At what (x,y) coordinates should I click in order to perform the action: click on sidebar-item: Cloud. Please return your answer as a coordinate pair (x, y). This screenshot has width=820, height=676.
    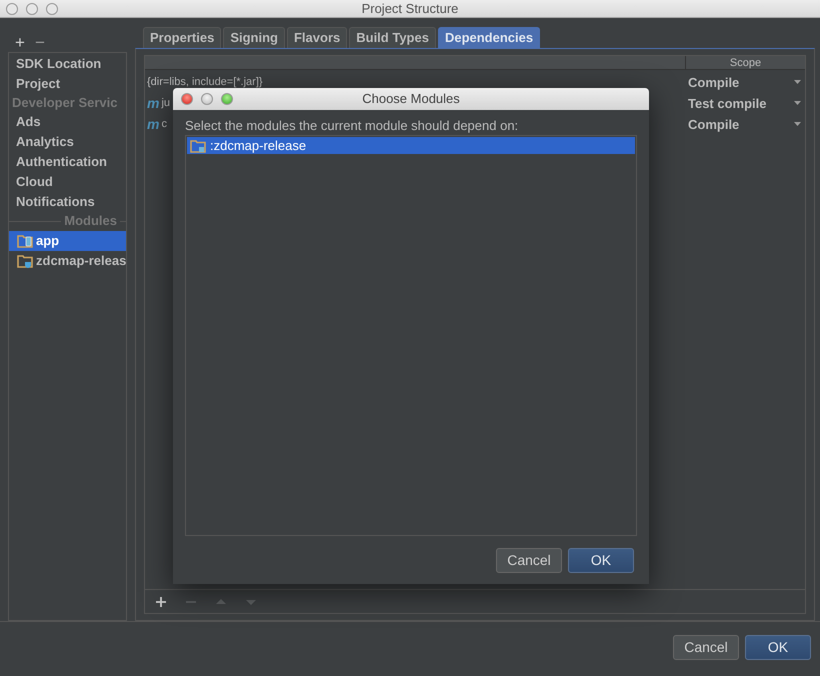
    Looking at the image, I should click on (67, 182).